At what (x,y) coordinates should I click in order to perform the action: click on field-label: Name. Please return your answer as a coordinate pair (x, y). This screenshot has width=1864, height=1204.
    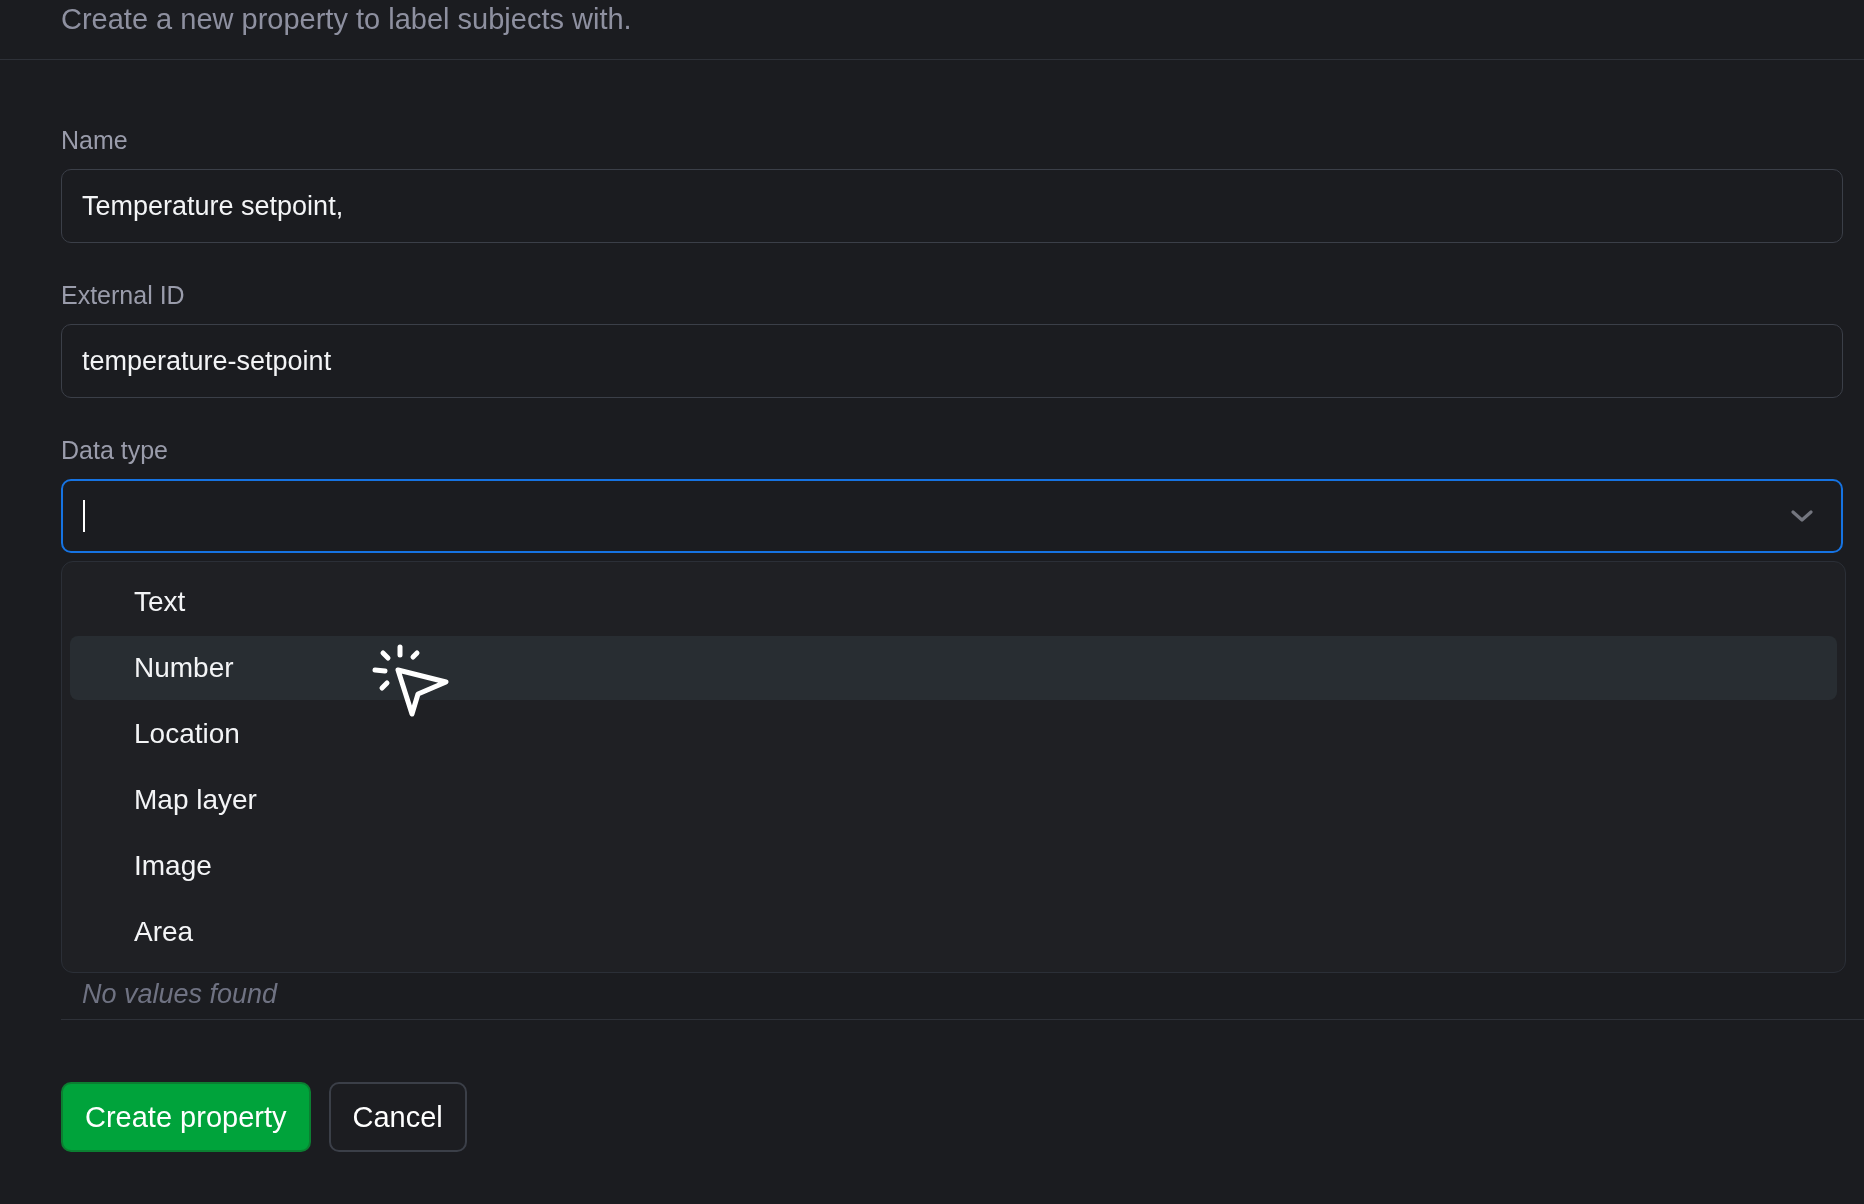
    Looking at the image, I should click on (94, 140).